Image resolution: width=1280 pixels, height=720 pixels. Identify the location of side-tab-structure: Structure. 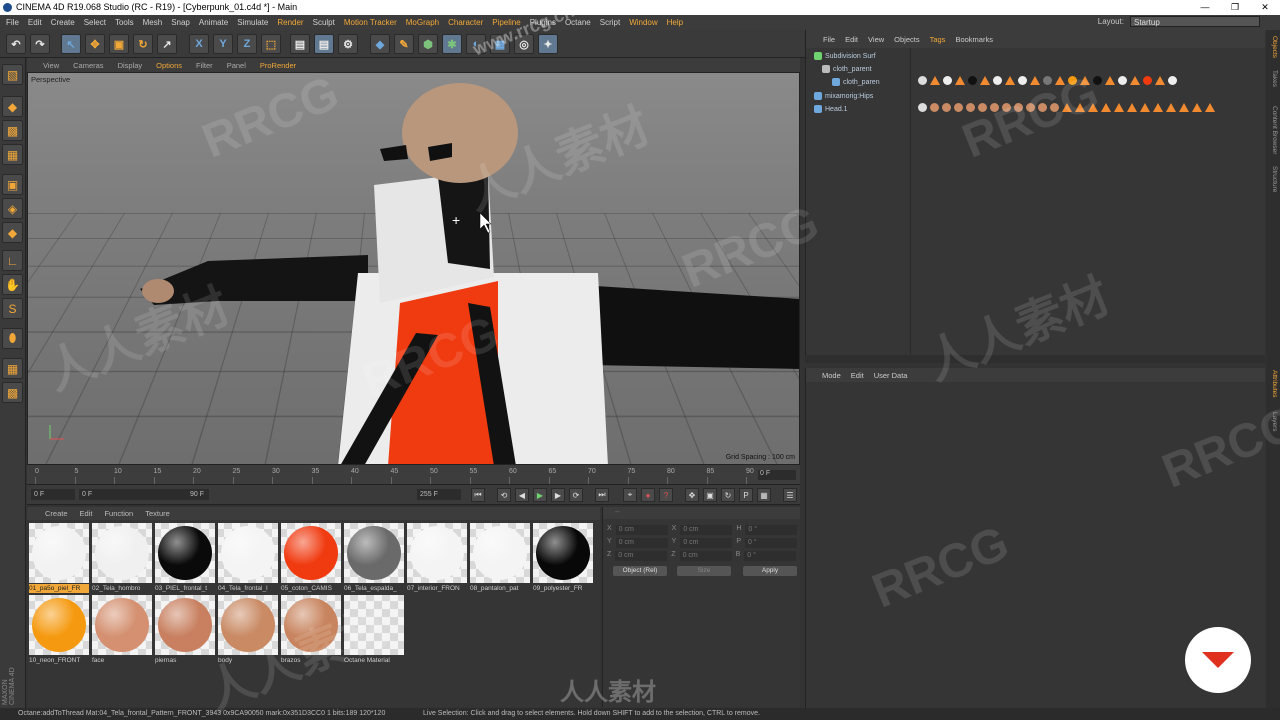
(1273, 179).